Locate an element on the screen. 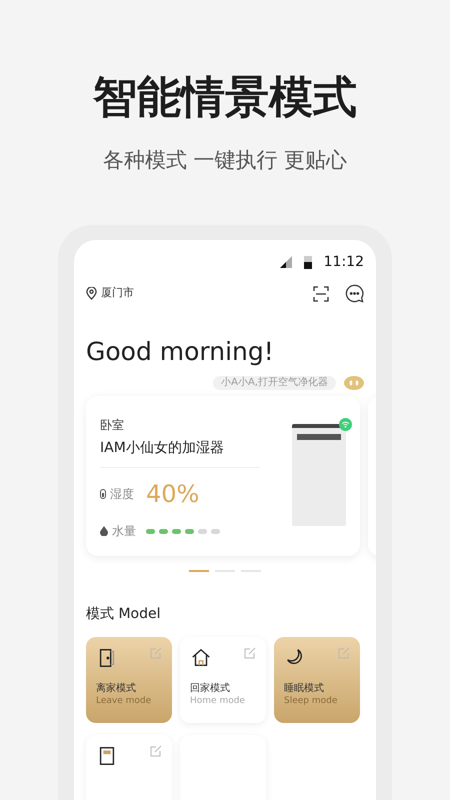  thermometer-icon is located at coordinates (103, 494).